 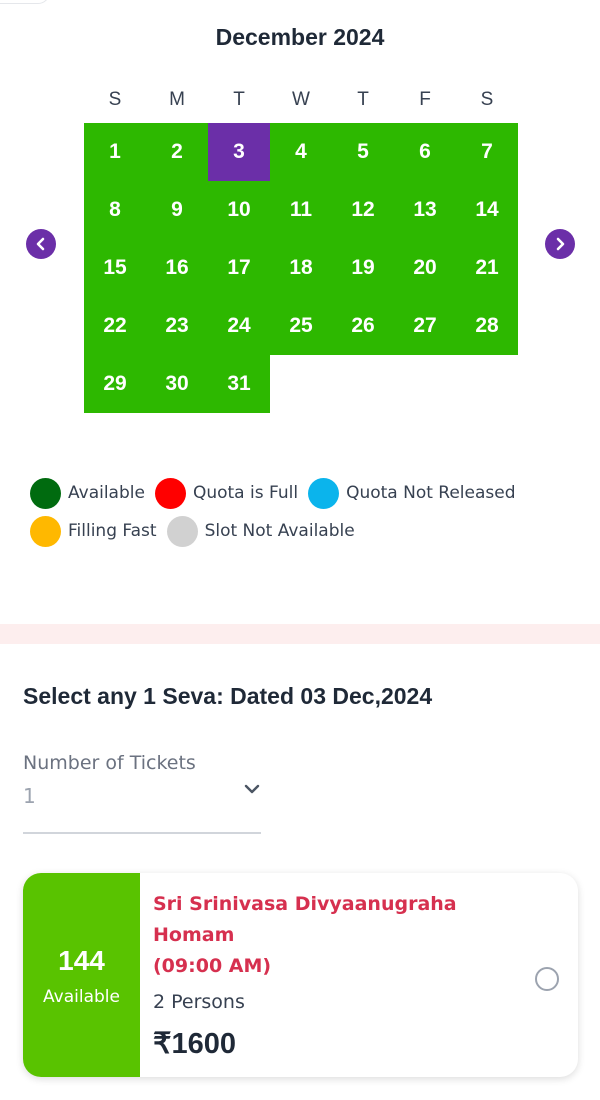 What do you see at coordinates (115, 268) in the screenshot?
I see `calendar-day: 15` at bounding box center [115, 268].